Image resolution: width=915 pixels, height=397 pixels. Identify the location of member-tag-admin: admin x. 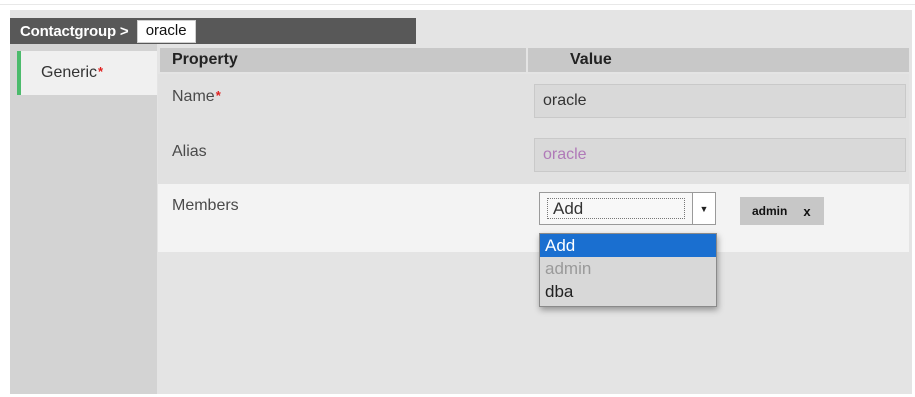
(782, 211).